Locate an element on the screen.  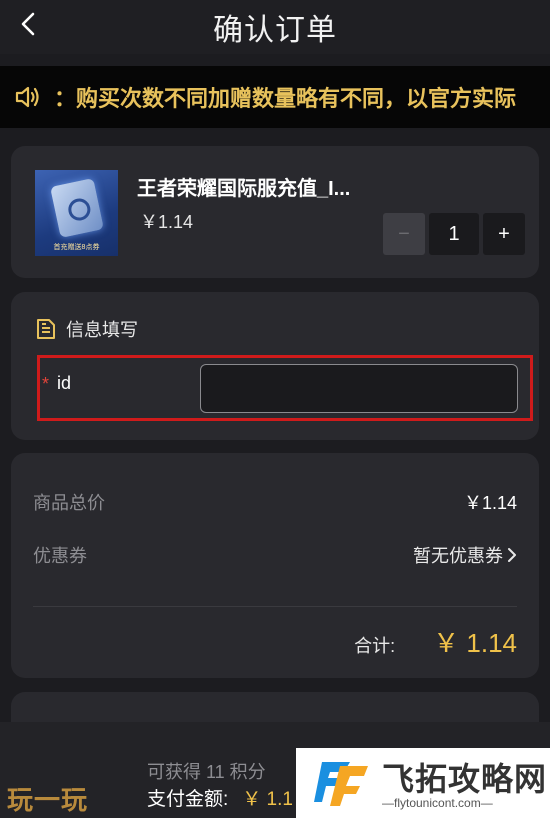
watermark-site-name: 飞拓攻略网 is located at coordinates (465, 779).